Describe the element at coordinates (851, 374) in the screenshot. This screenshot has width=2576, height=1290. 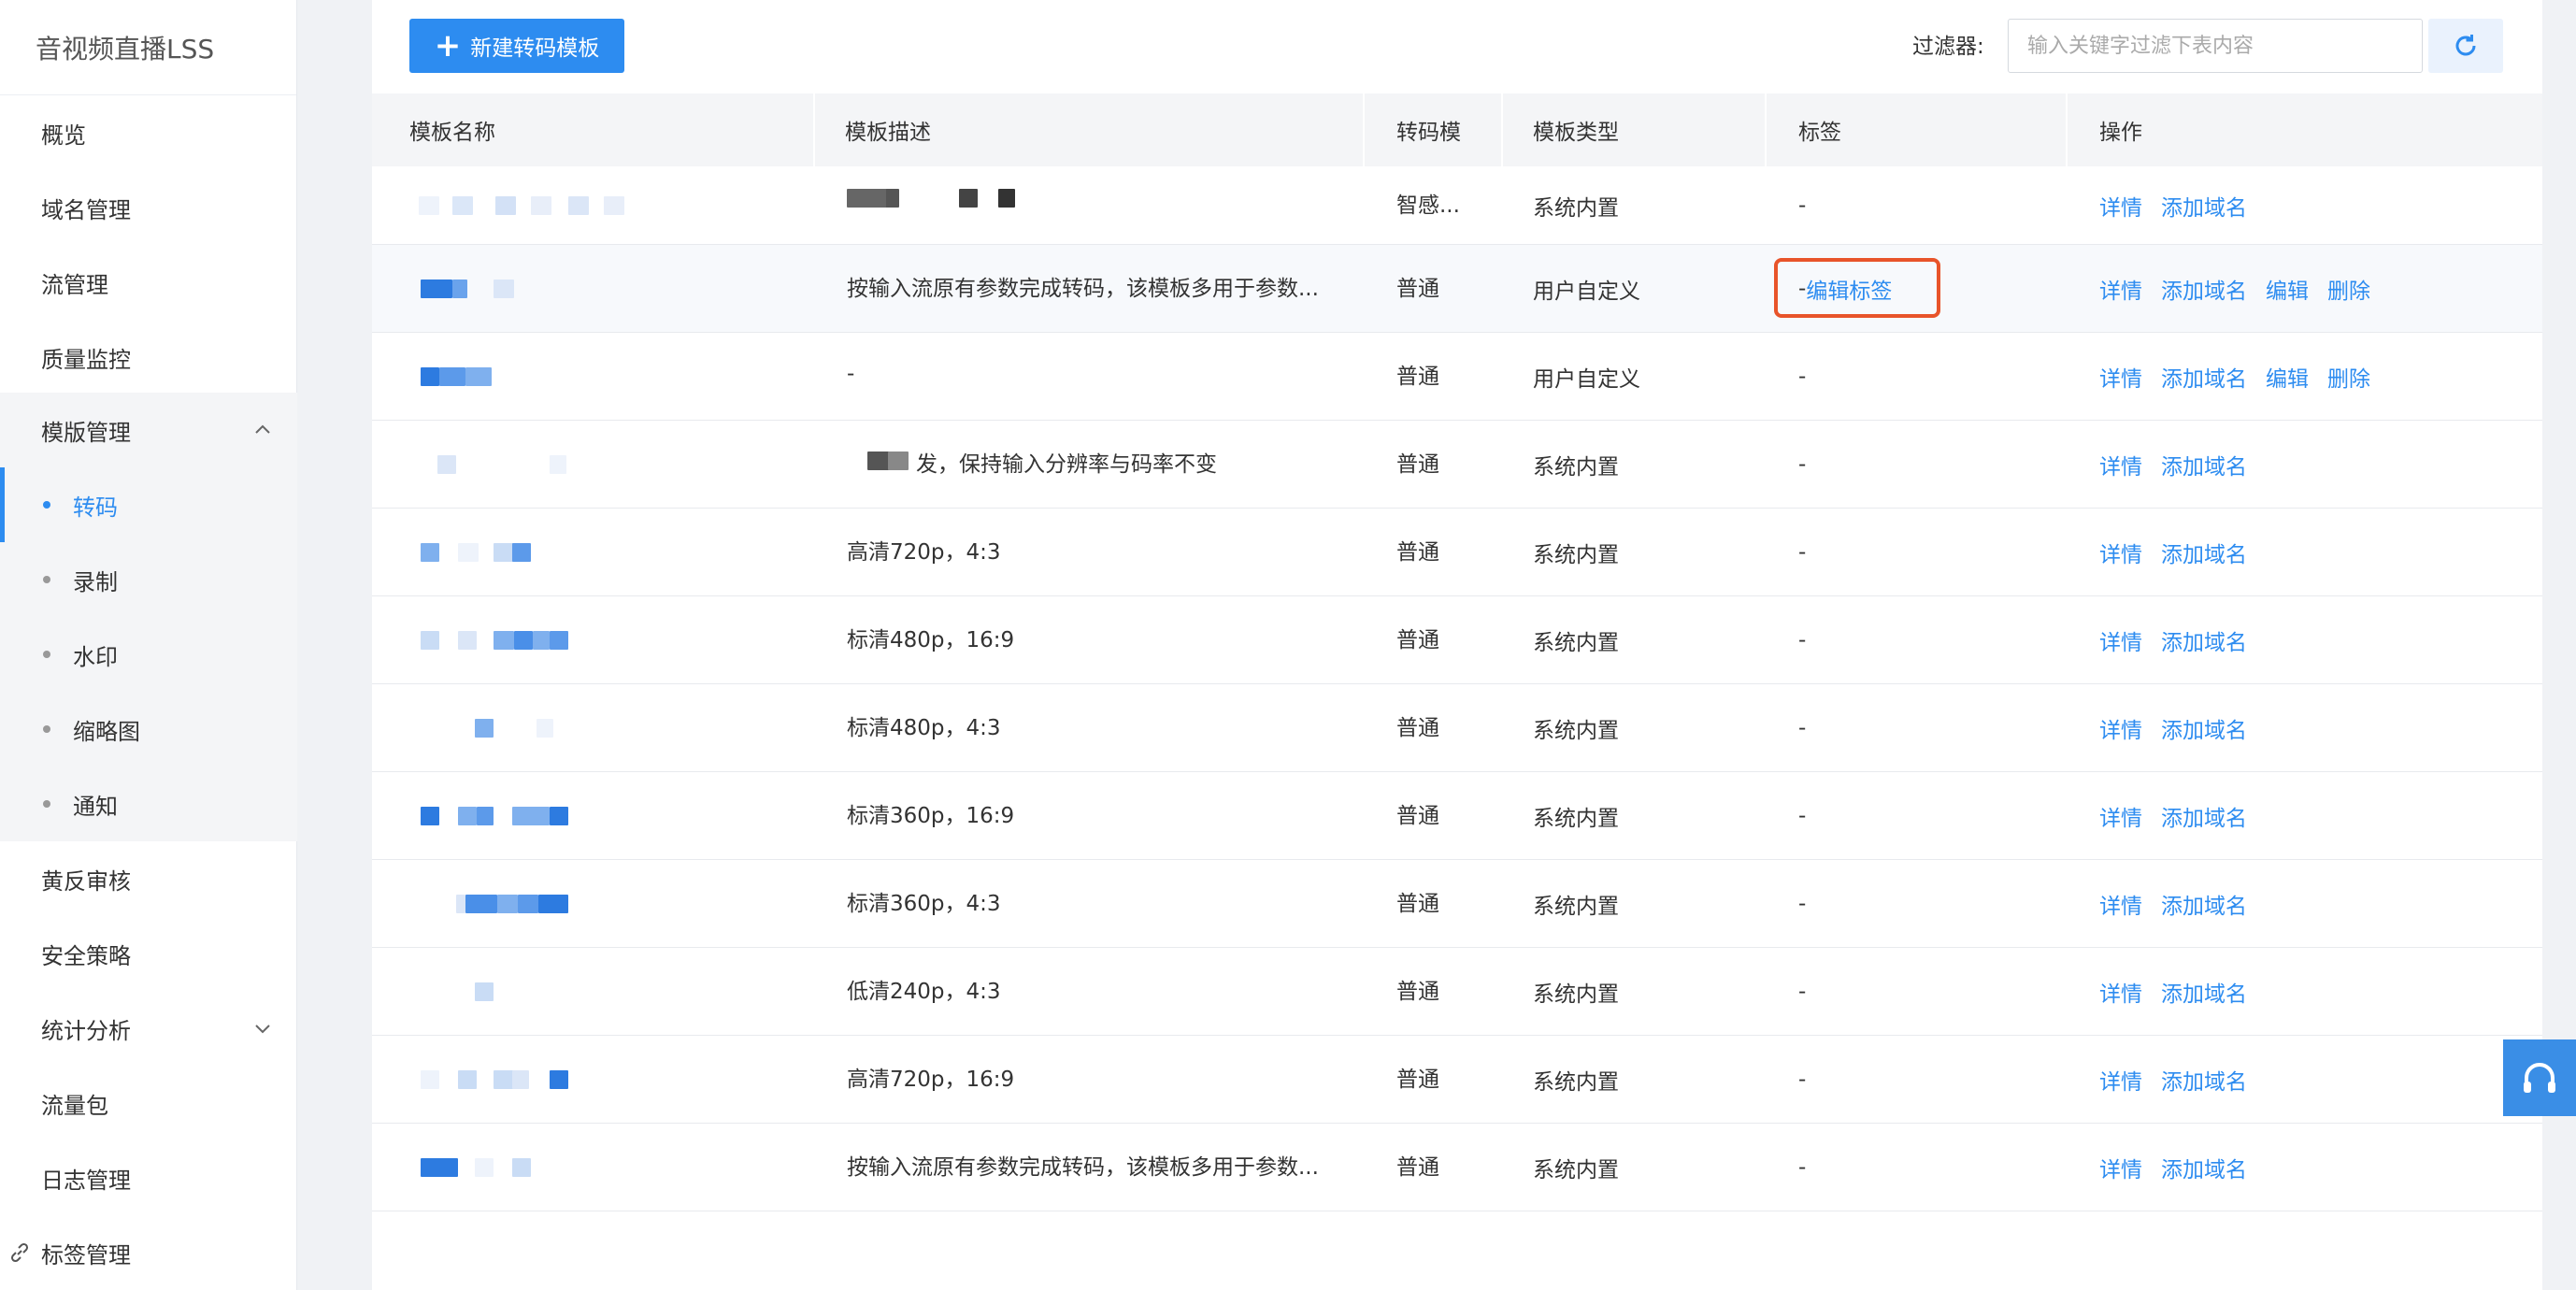
I see `template-desc: -` at that location.